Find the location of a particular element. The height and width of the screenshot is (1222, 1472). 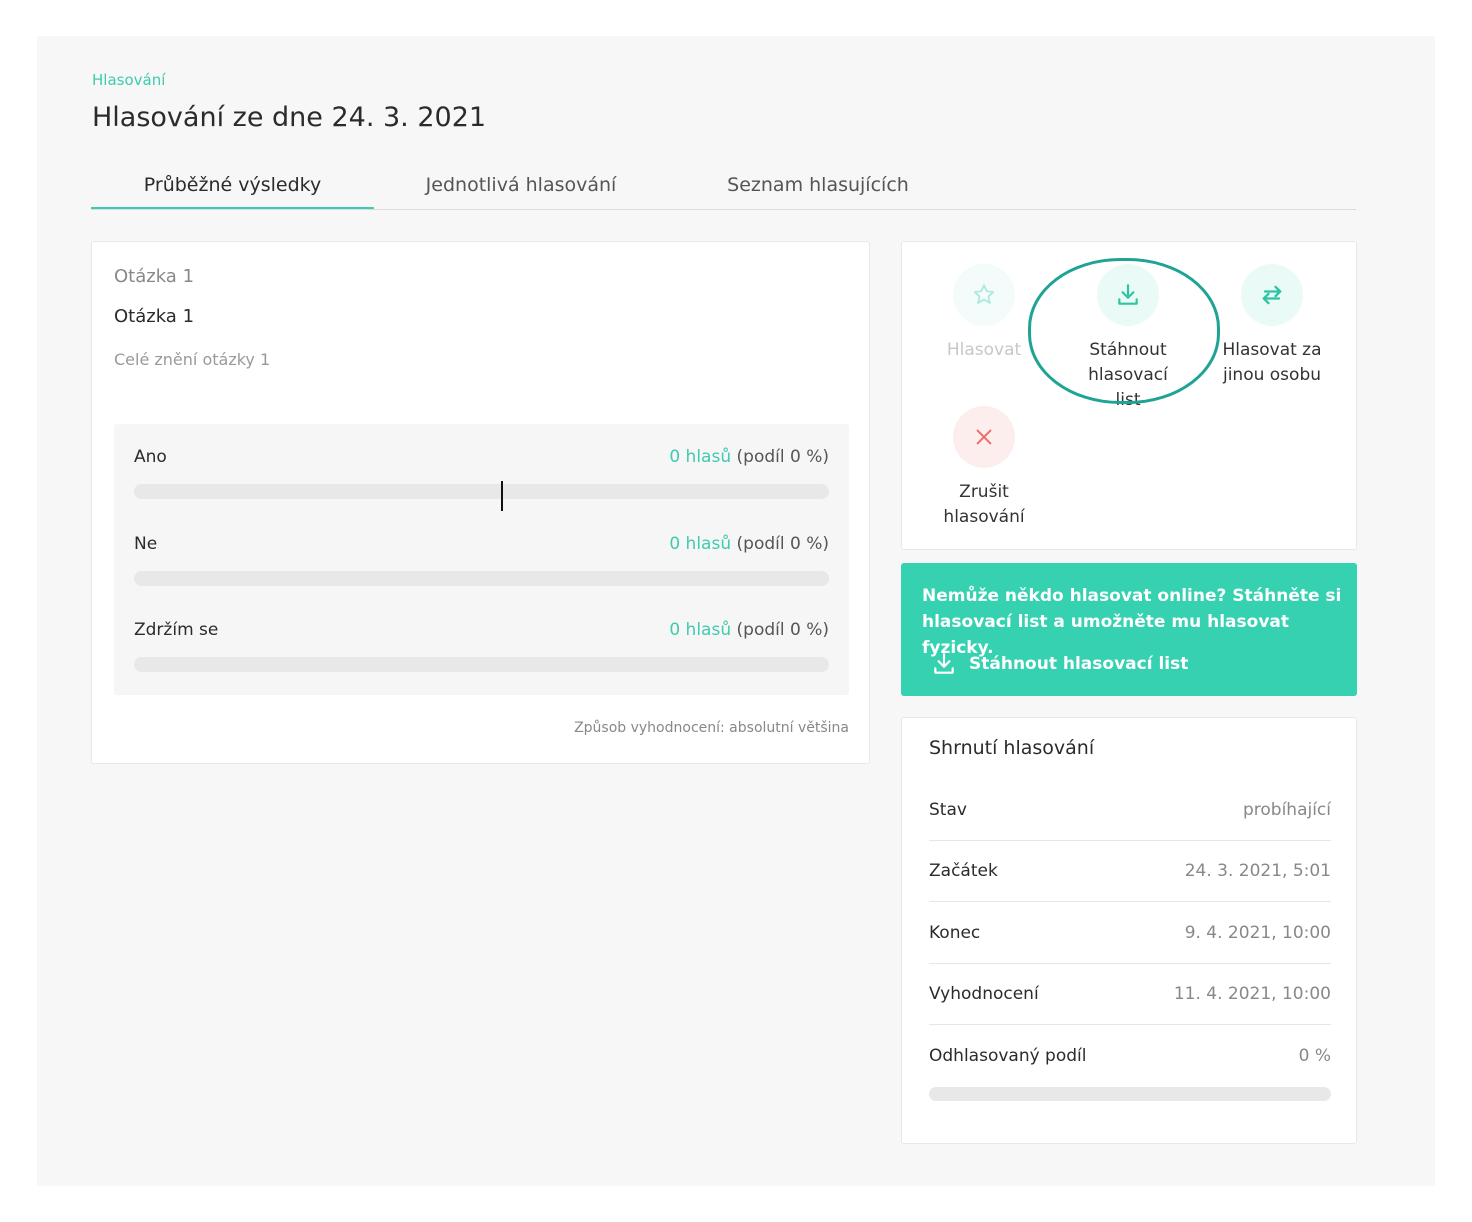

summary-row-stav: Stav probíhající is located at coordinates (1130, 810).